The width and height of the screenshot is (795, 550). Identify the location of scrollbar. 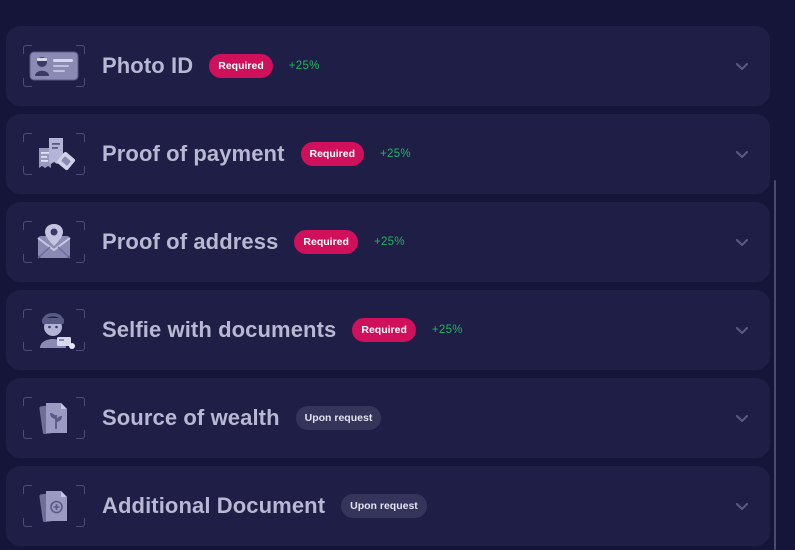
(775, 288).